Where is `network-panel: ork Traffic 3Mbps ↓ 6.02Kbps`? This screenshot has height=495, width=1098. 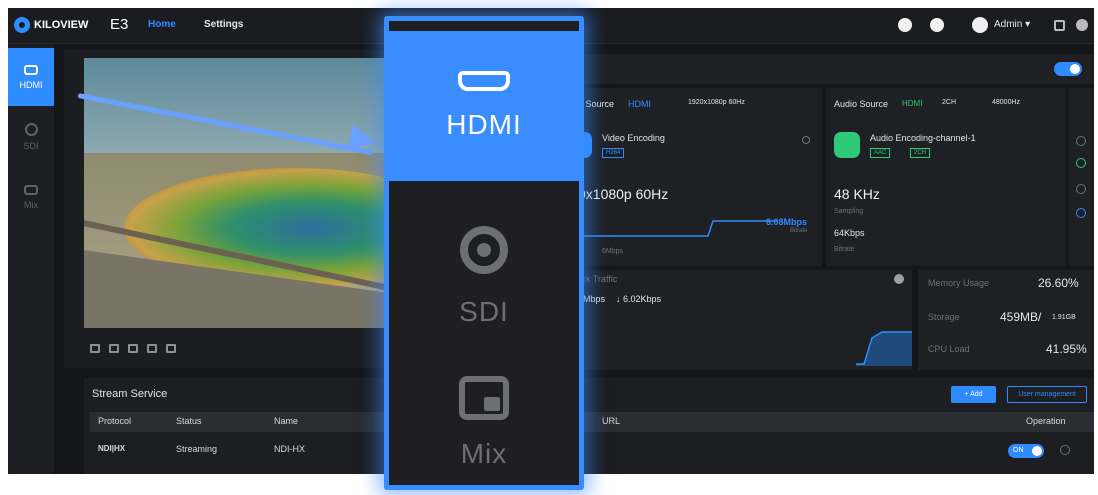 network-panel: ork Traffic 3Mbps ↓ 6.02Kbps is located at coordinates (744, 320).